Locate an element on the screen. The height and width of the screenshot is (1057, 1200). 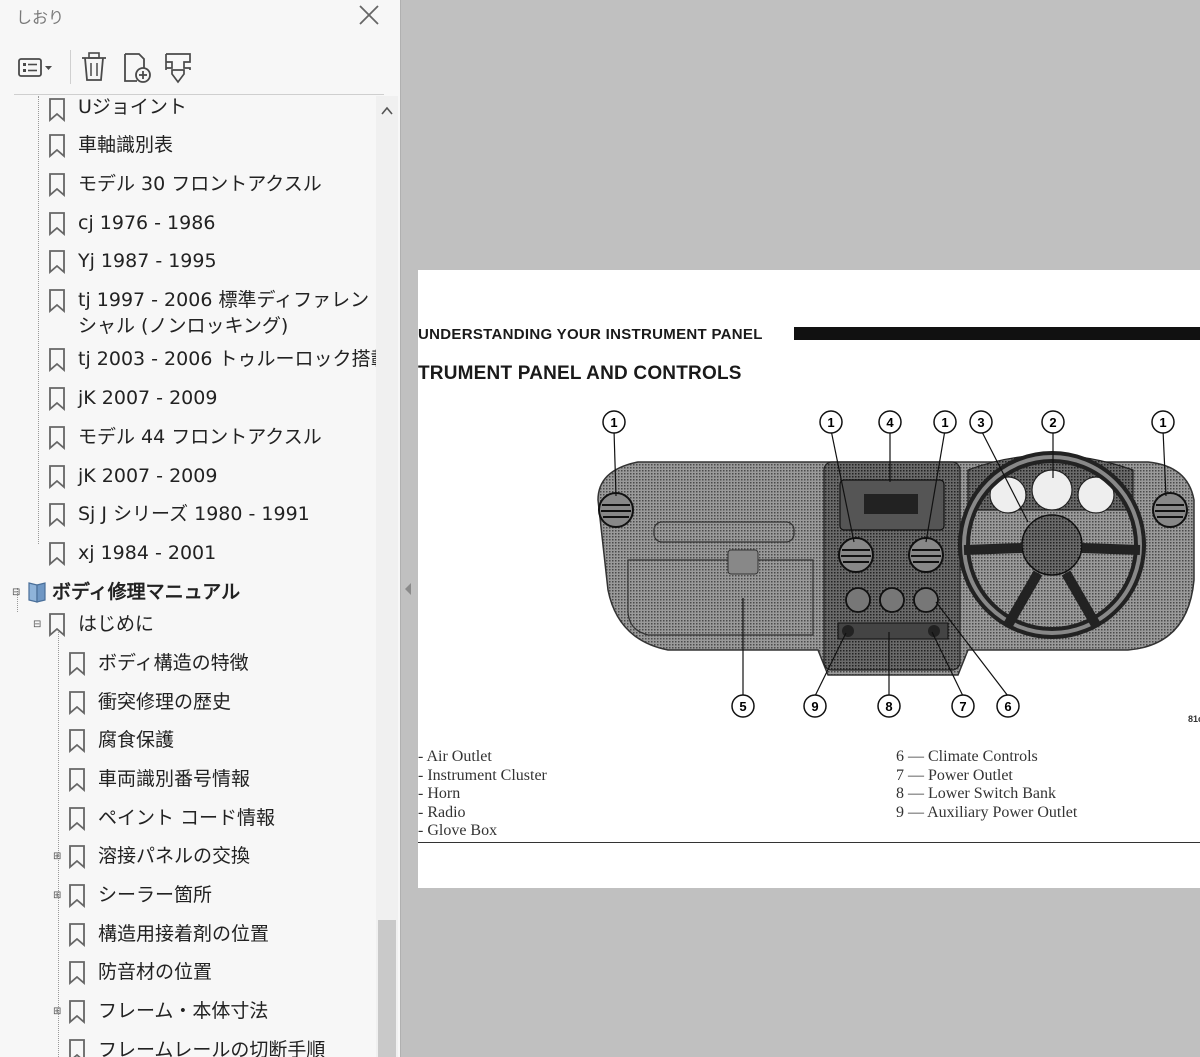
bookmark-item: 防音材の位置 is located at coordinates (188, 975).